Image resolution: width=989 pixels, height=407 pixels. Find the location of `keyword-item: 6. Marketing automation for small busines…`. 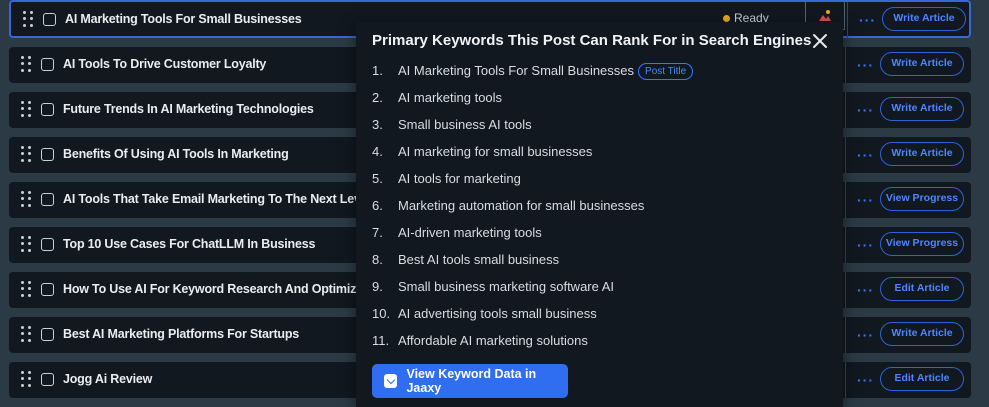

keyword-item: 6. Marketing automation for small busines… is located at coordinates (508, 205).